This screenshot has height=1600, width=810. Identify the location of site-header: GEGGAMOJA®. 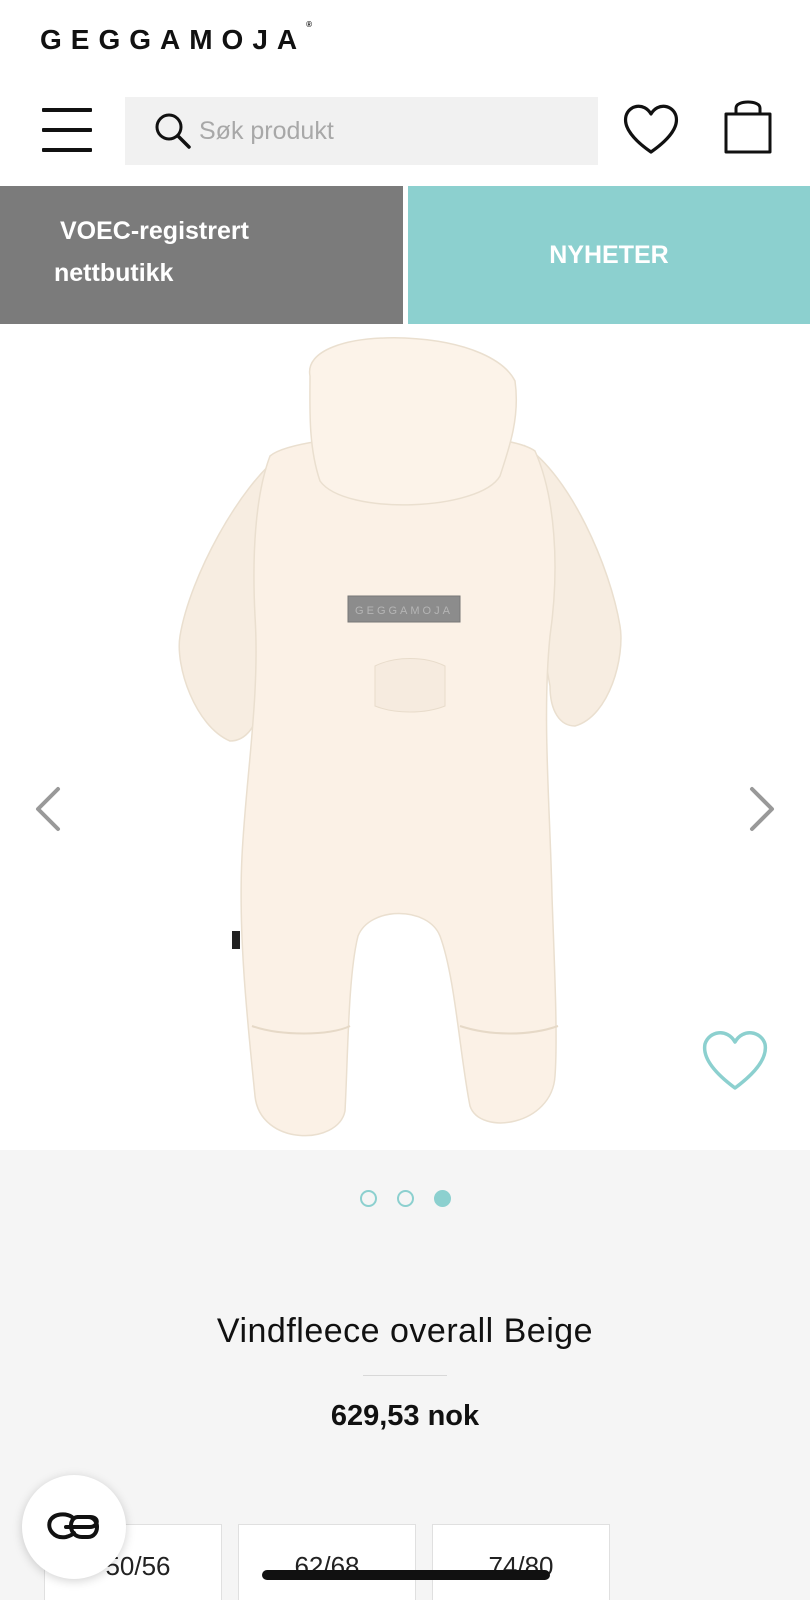
(405, 41).